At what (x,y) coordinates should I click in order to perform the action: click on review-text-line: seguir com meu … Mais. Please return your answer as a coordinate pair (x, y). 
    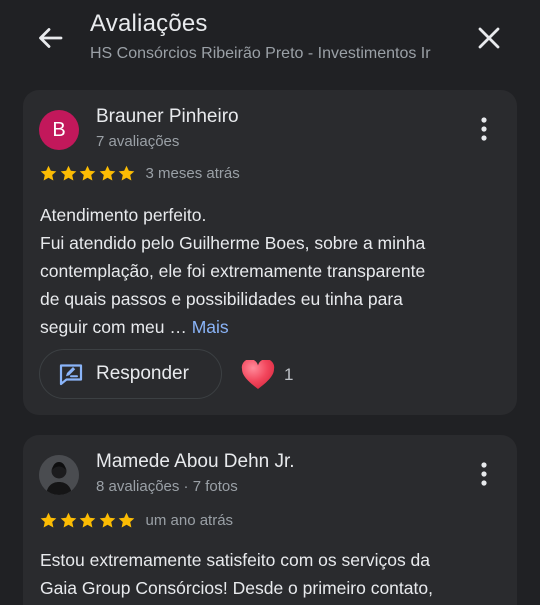
    Looking at the image, I should click on (270, 327).